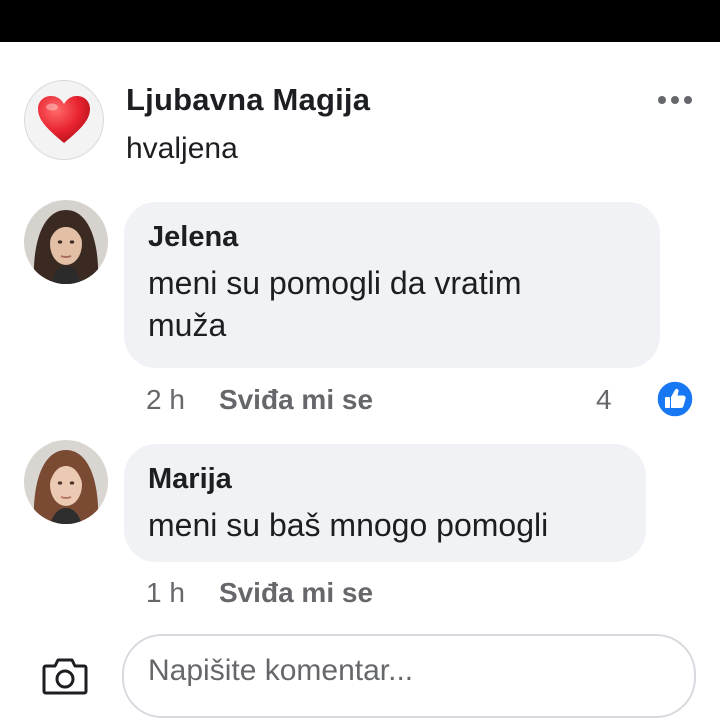  I want to click on comment-time: 2 h, so click(165, 399).